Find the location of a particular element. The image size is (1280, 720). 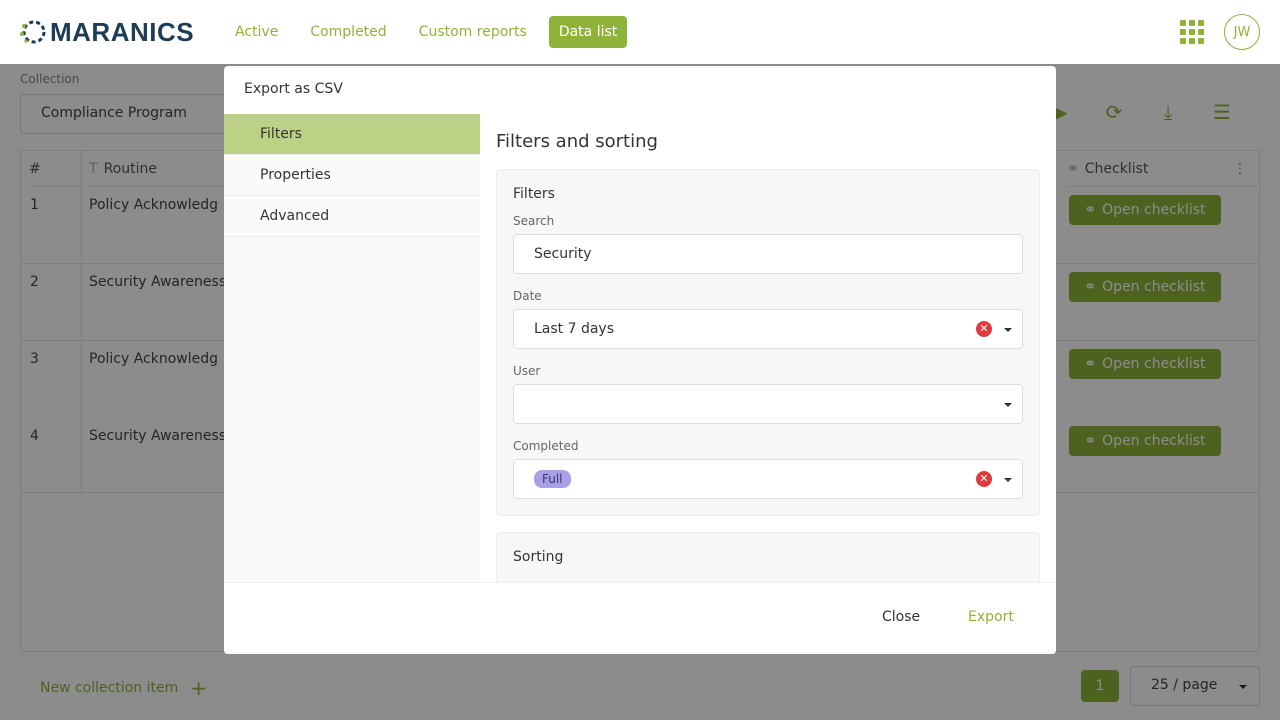

completed-select: Full ✕ is located at coordinates (768, 479).